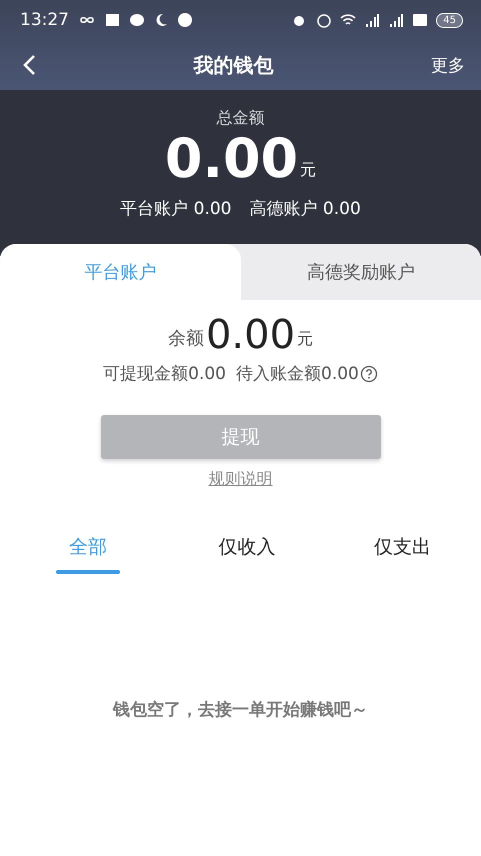 Image resolution: width=481 pixels, height=856 pixels. I want to click on empty-message: 钱包空了，去接一单开始赚钱吧～, so click(240, 710).